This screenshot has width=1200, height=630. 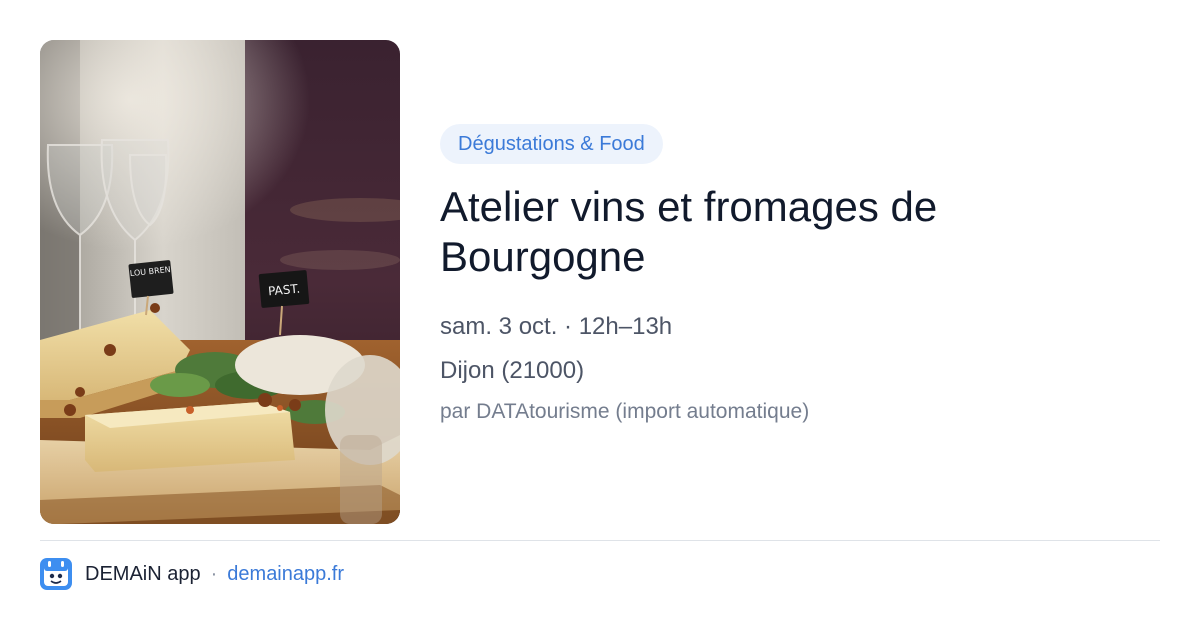 What do you see at coordinates (143, 573) in the screenshot?
I see `app-name: DEMAiN app` at bounding box center [143, 573].